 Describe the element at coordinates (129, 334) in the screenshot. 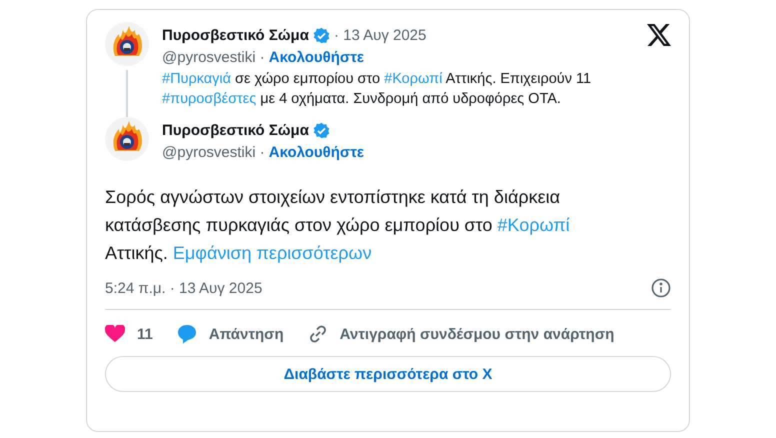

I see `like-action: 11` at that location.